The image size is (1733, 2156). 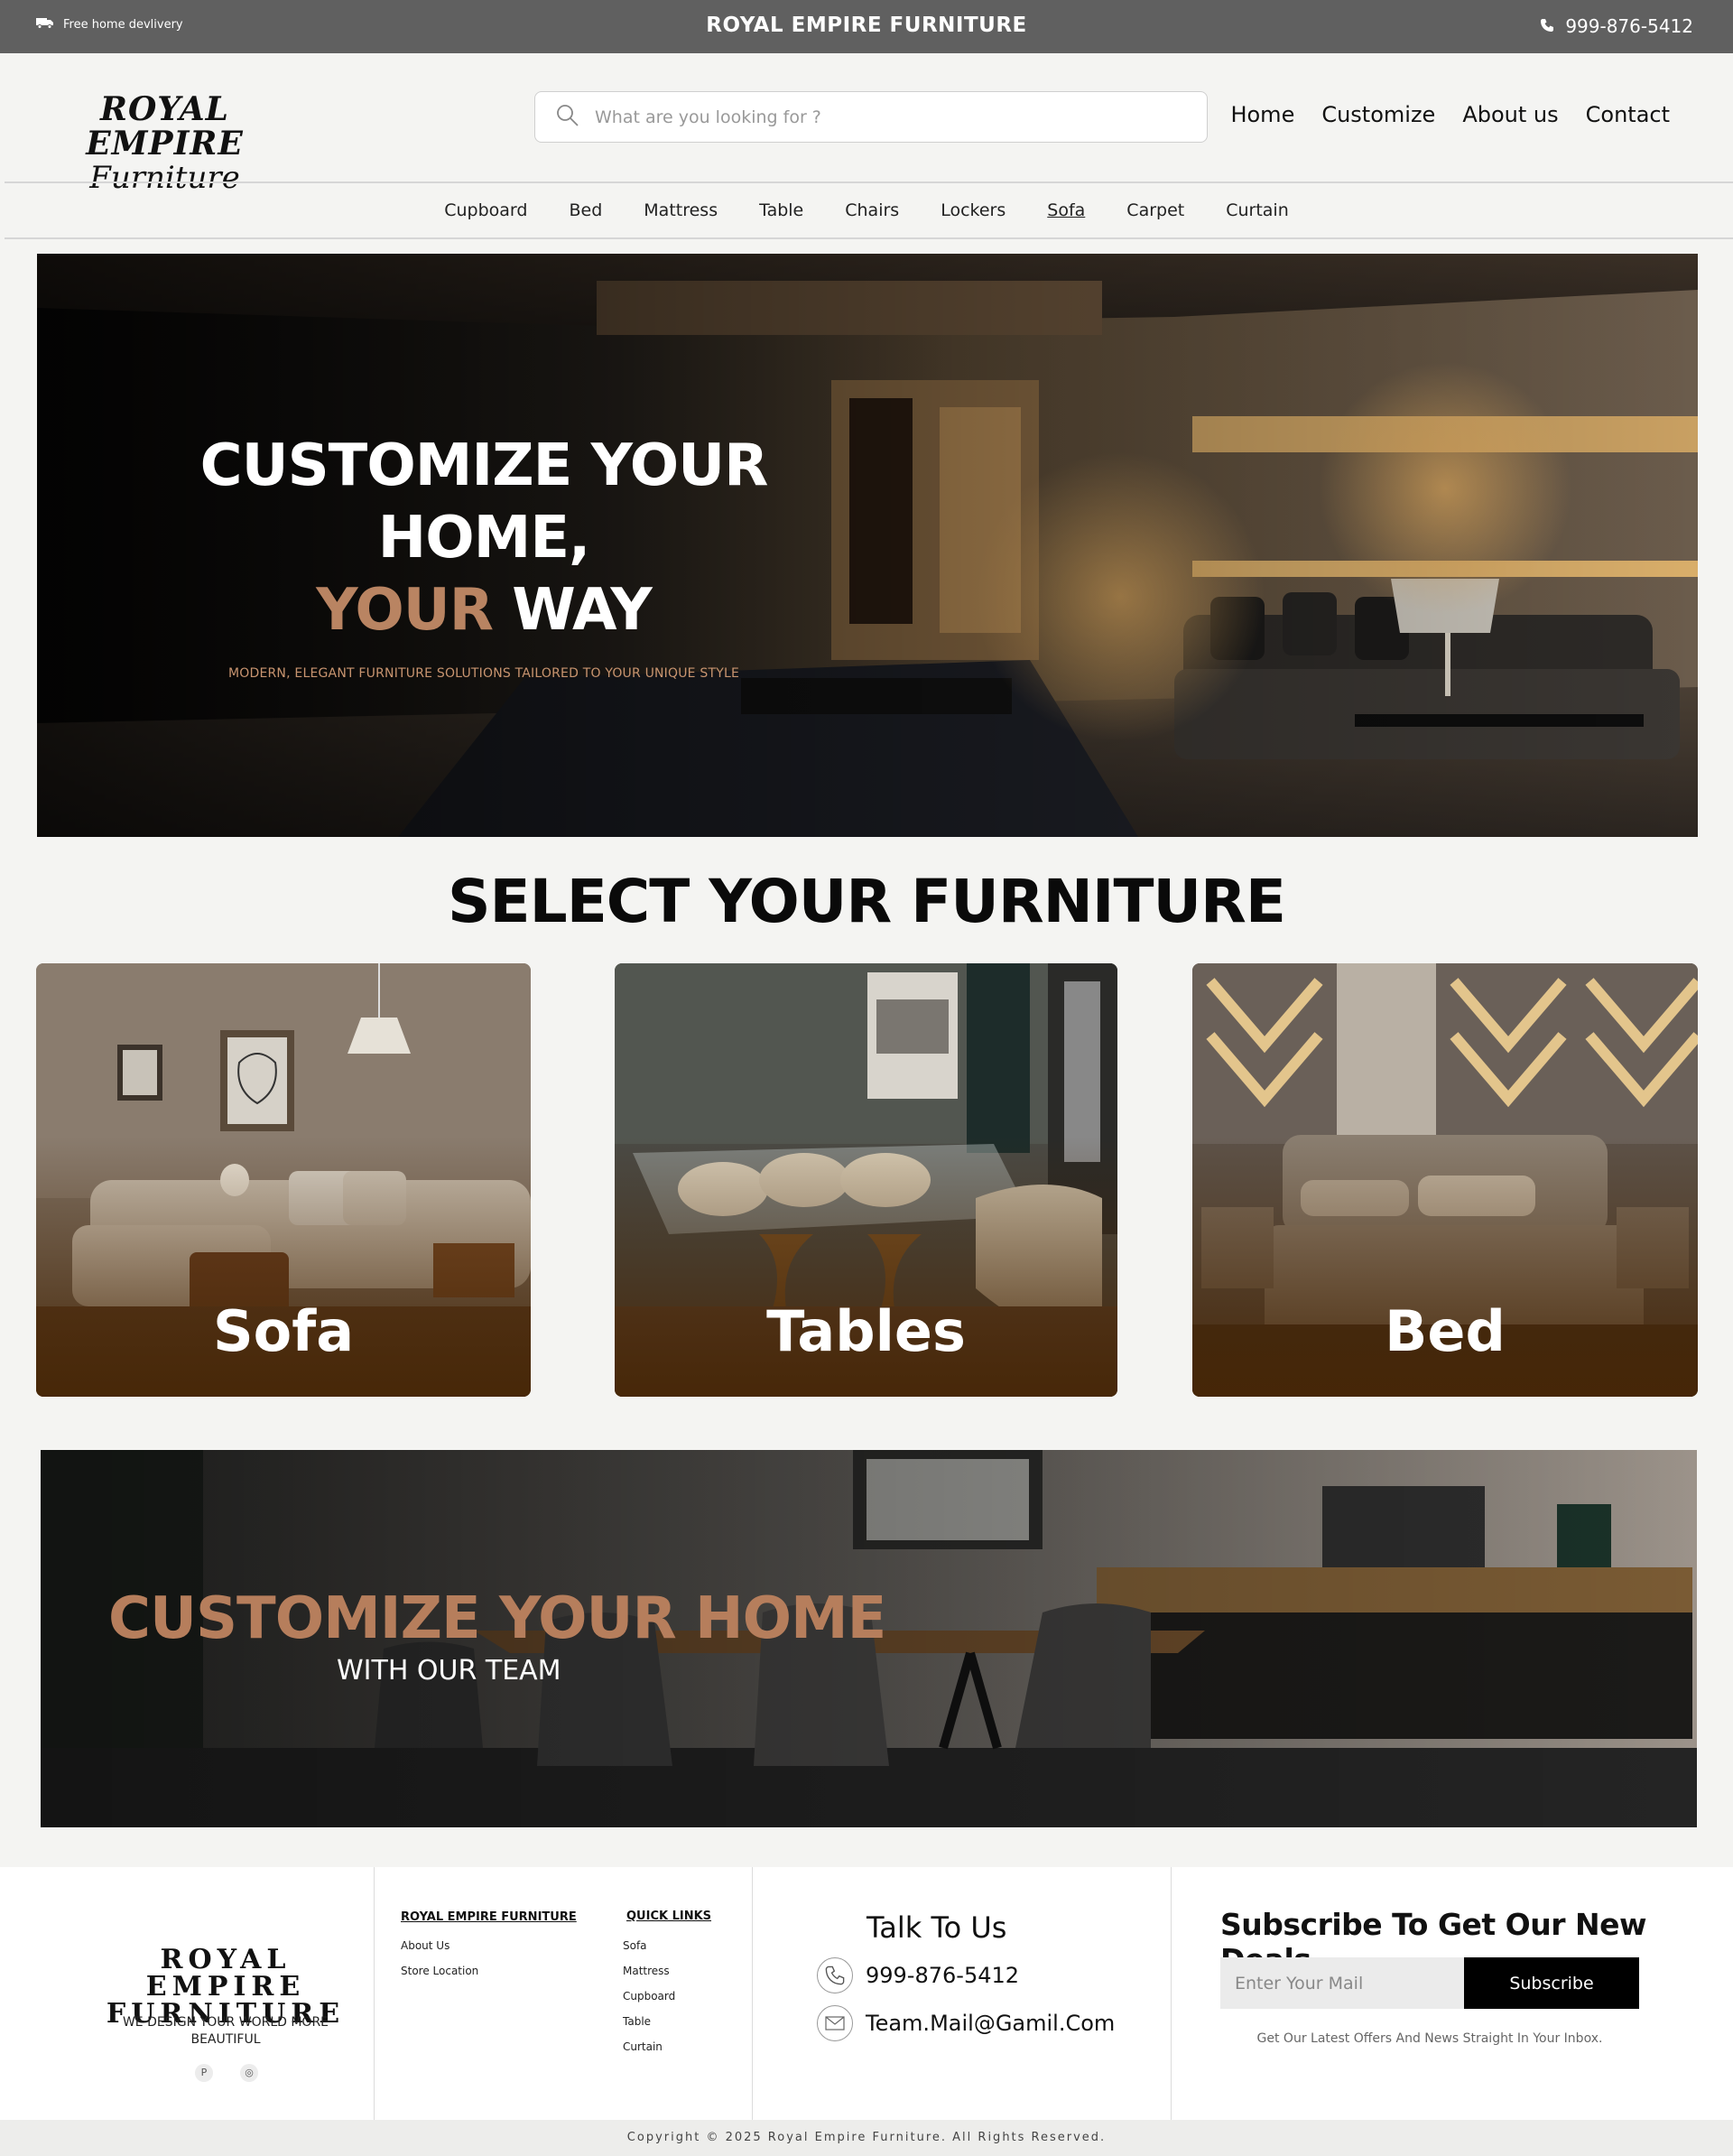 I want to click on main-nav: Home Customize About us Contact, so click(x=1450, y=114).